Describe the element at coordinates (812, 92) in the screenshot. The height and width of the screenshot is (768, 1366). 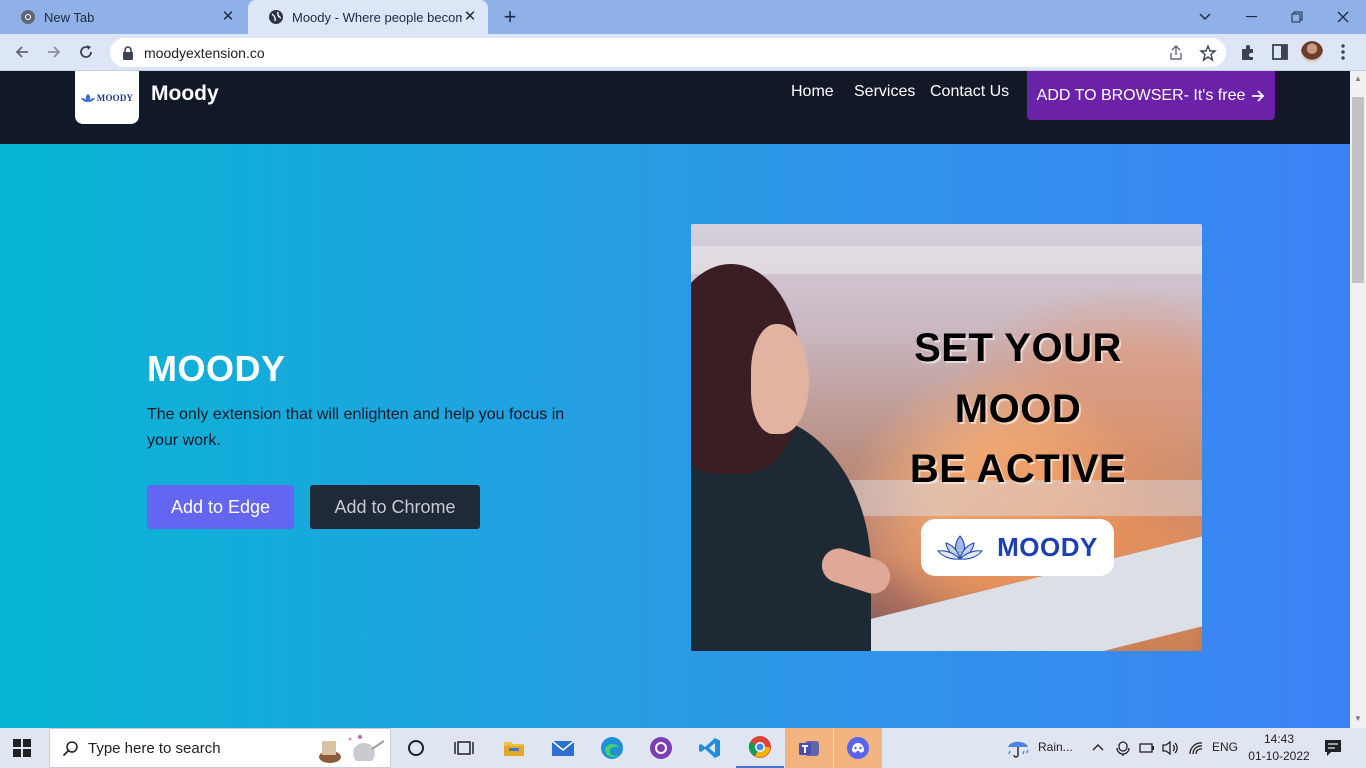
I see `nav-home: Home` at that location.